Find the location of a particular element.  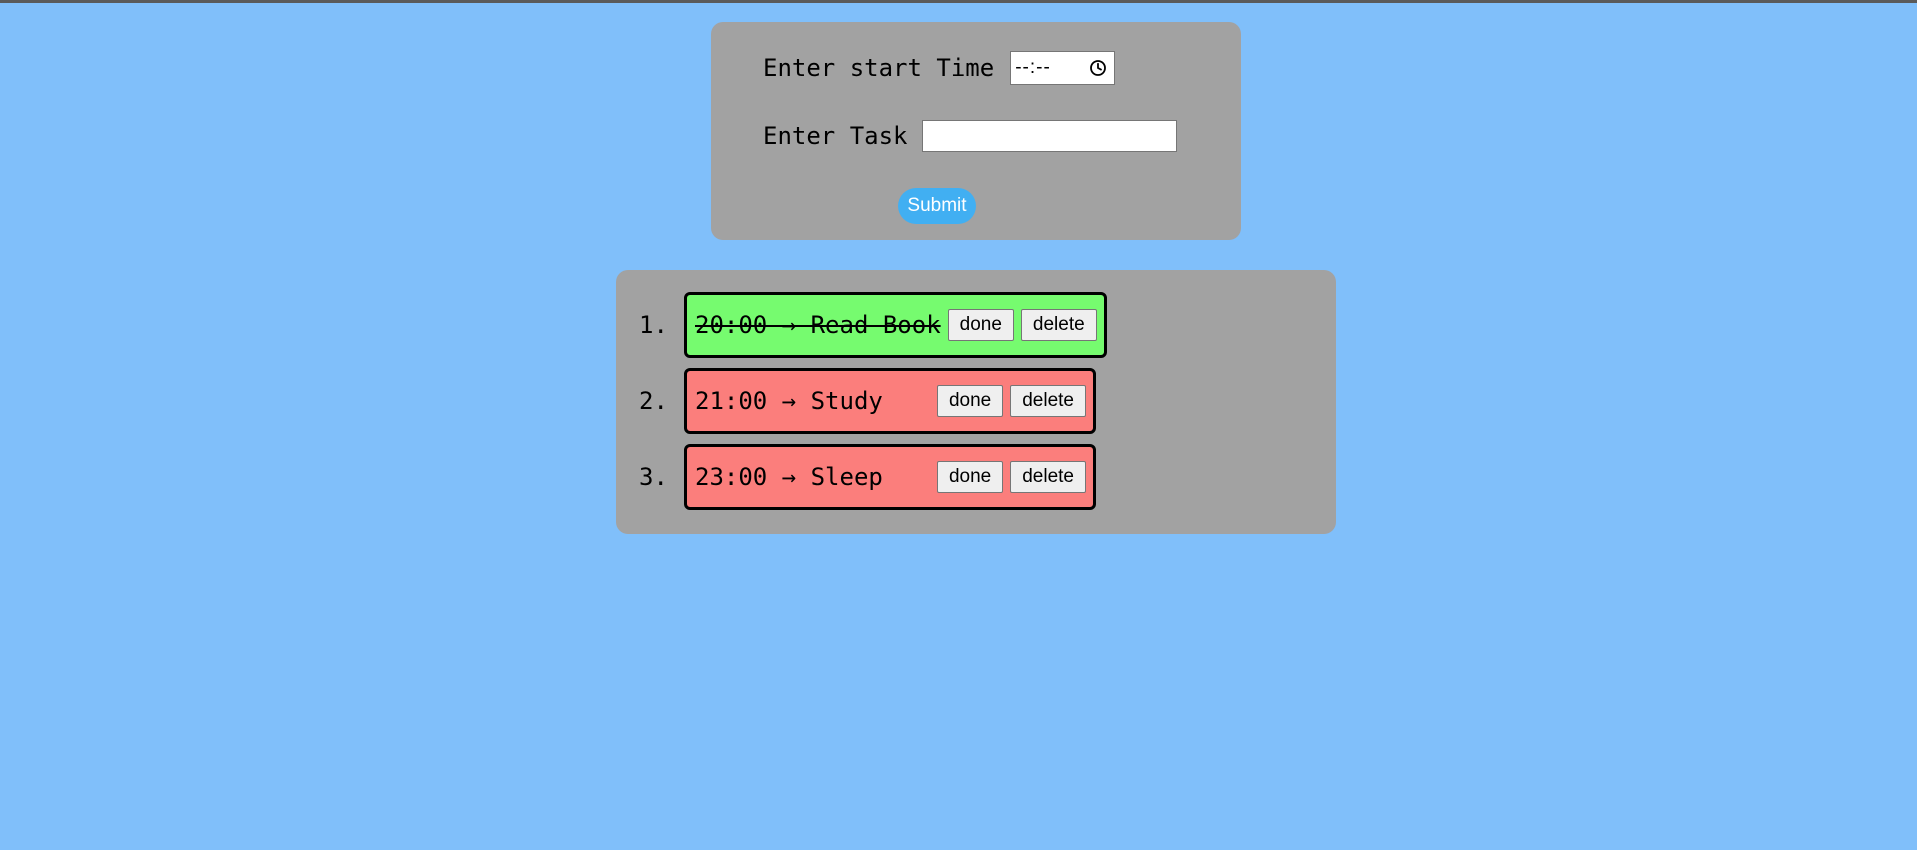

task-row: Enter Task is located at coordinates (970, 136).